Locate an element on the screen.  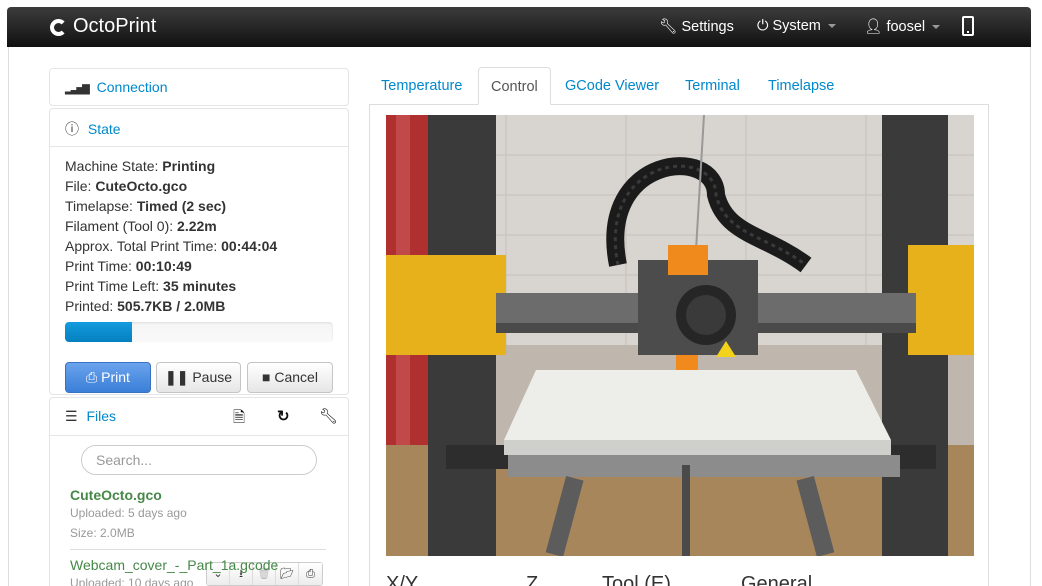
tab-temperature: Temperature is located at coordinates (421, 86).